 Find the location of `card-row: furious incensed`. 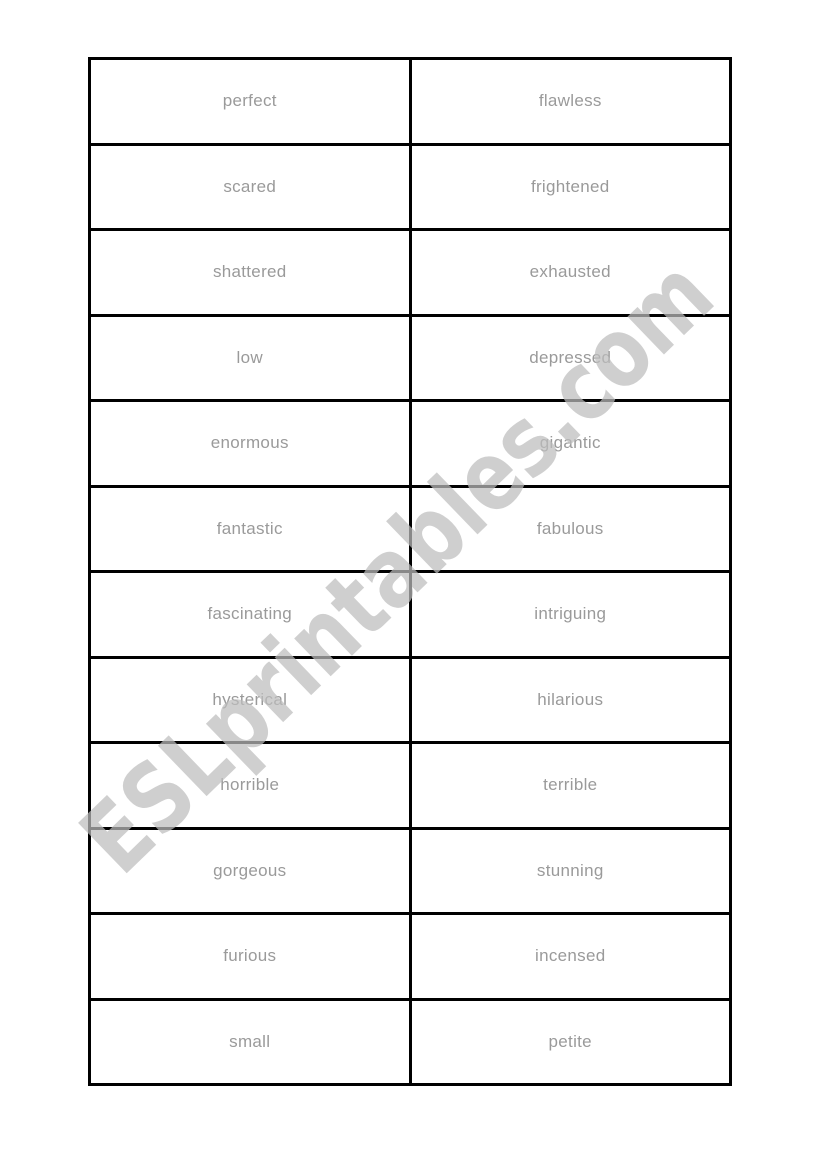

card-row: furious incensed is located at coordinates (410, 956).